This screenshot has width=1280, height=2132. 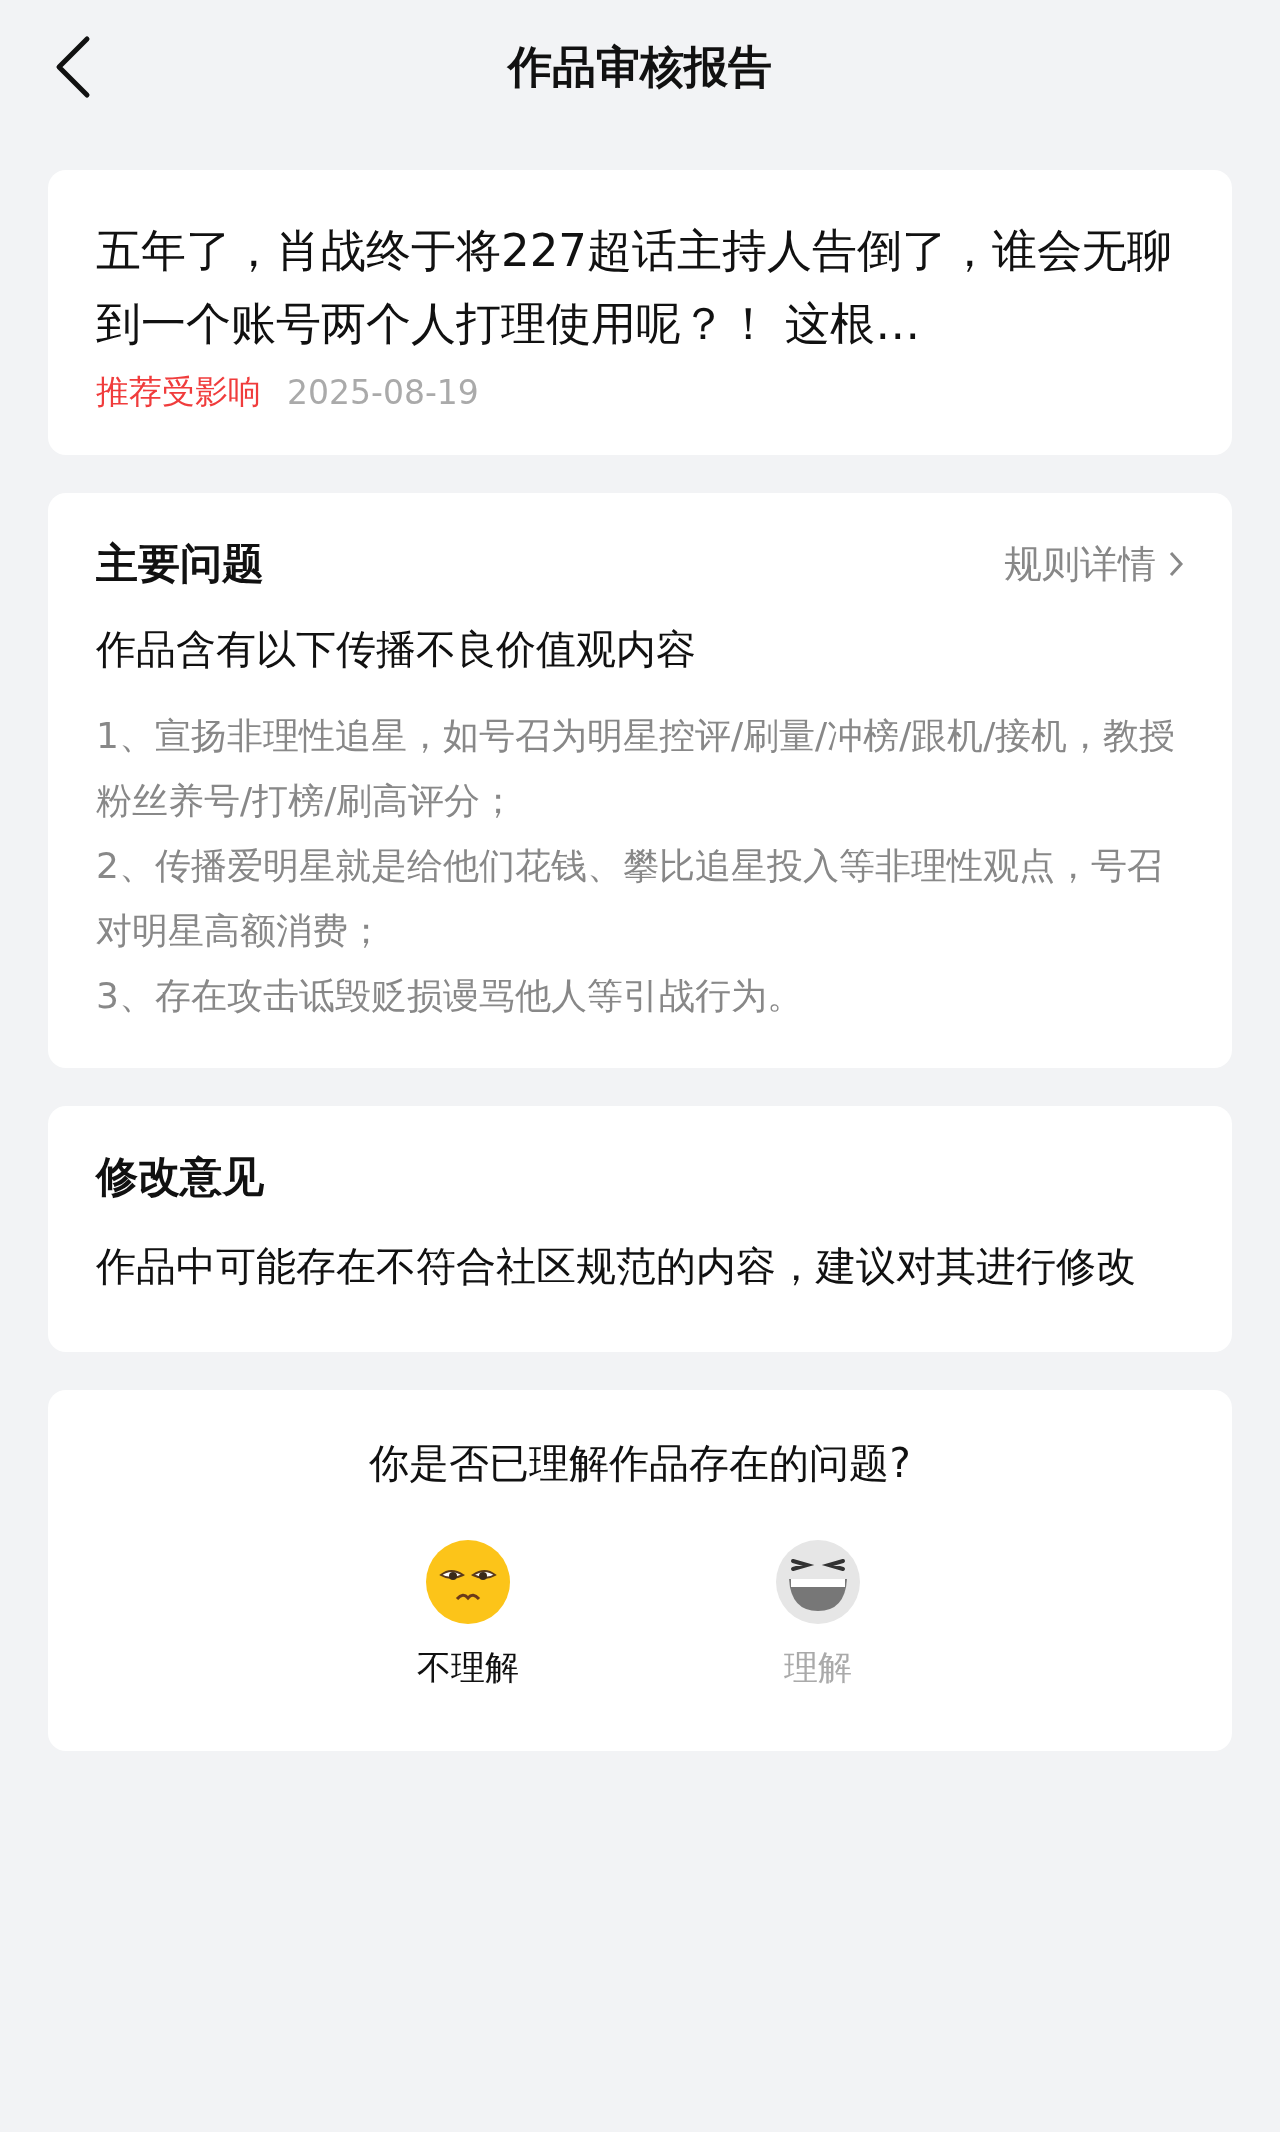 I want to click on work-date: 2025-08-19, so click(x=383, y=392).